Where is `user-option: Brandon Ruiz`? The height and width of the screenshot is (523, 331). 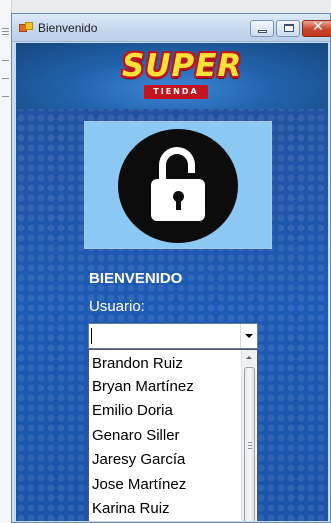 user-option: Brandon Ruiz is located at coordinates (165, 362).